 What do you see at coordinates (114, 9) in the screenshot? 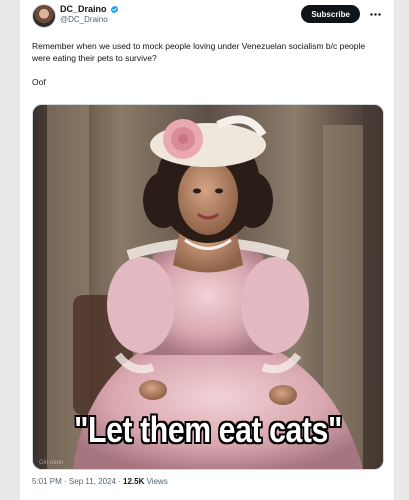
I see `verified-badge-icon` at bounding box center [114, 9].